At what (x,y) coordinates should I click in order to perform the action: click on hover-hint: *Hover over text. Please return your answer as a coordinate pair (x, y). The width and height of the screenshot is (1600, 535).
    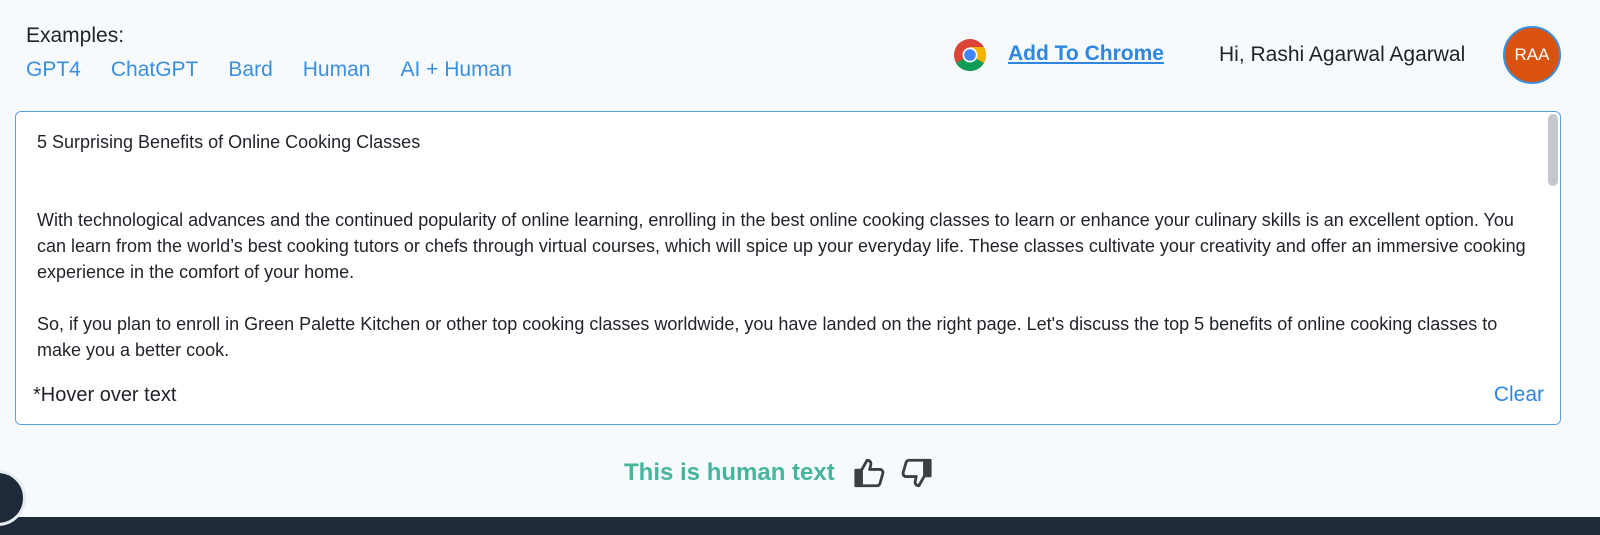
    Looking at the image, I should click on (105, 395).